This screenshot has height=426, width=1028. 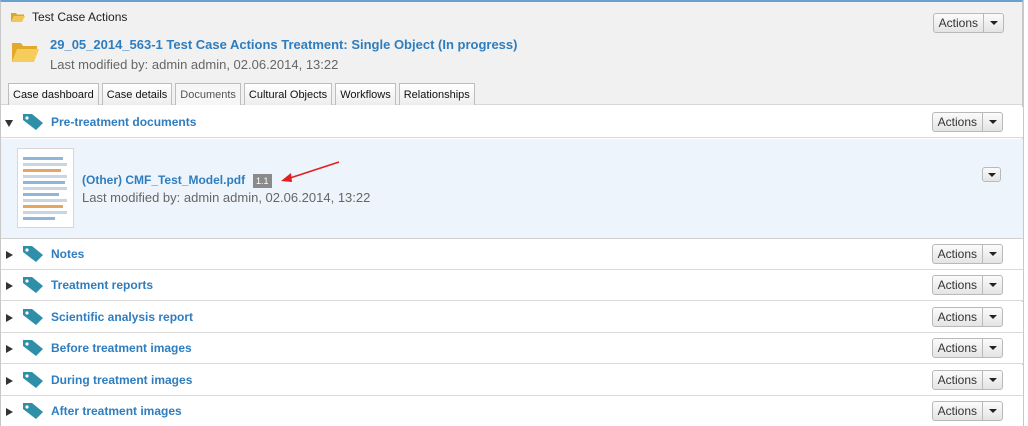 I want to click on document-menu-button, so click(x=991, y=174).